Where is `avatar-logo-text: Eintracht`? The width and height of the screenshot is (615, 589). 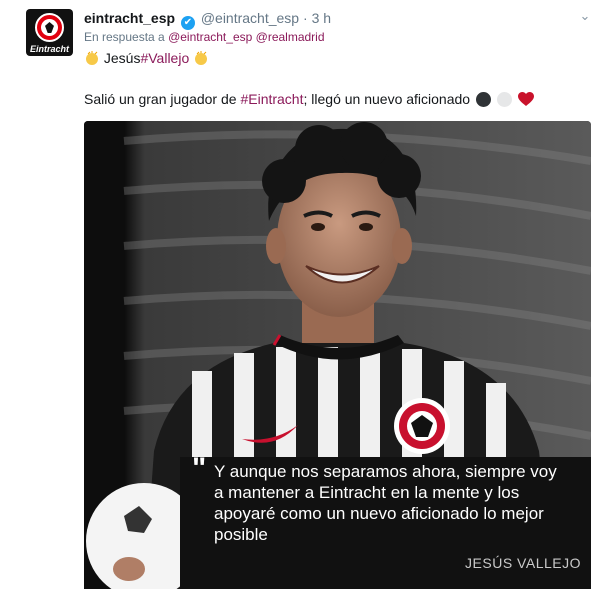
avatar-logo-text: Eintracht is located at coordinates (49, 49).